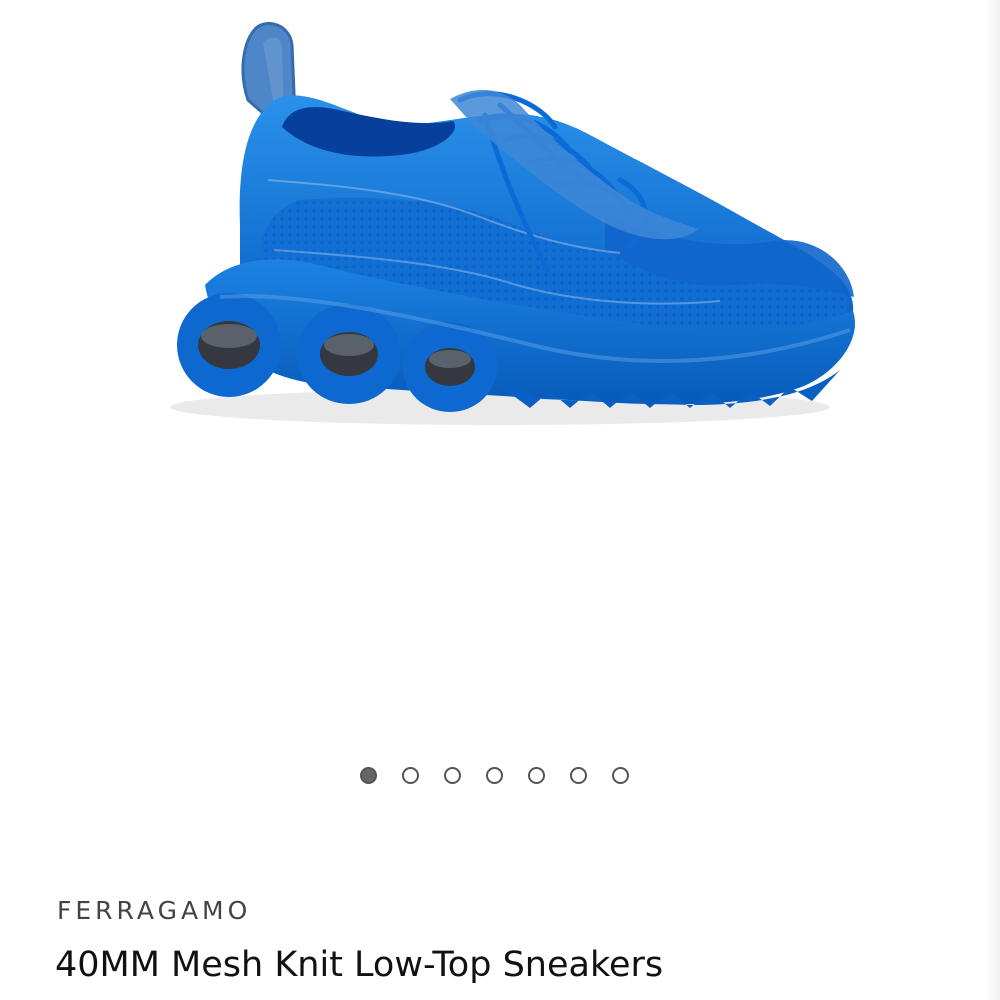 Image resolution: width=1000 pixels, height=1000 pixels. I want to click on image-carousel-dots, so click(494, 775).